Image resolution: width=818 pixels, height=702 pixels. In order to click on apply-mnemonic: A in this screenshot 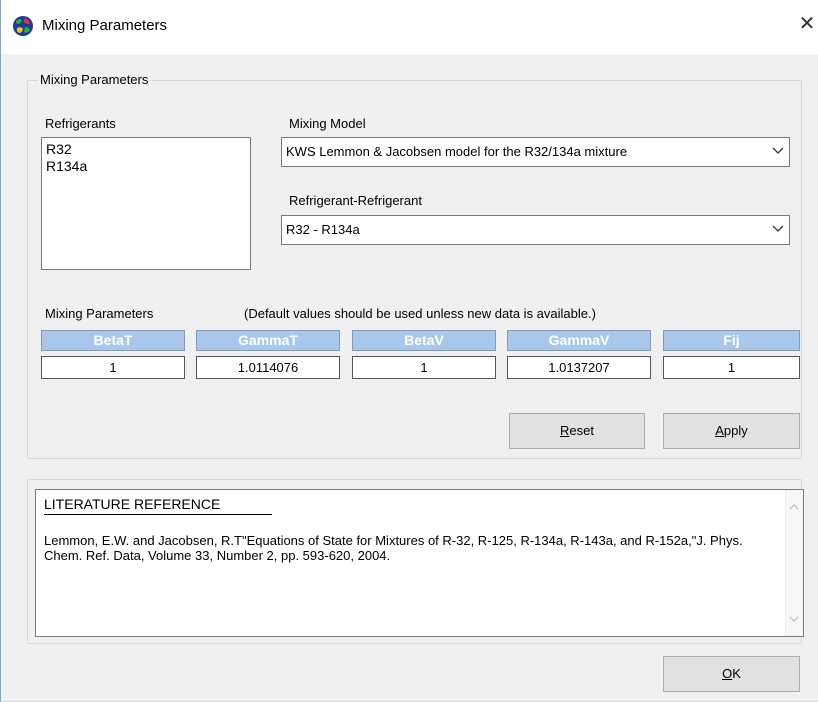, I will do `click(719, 430)`.